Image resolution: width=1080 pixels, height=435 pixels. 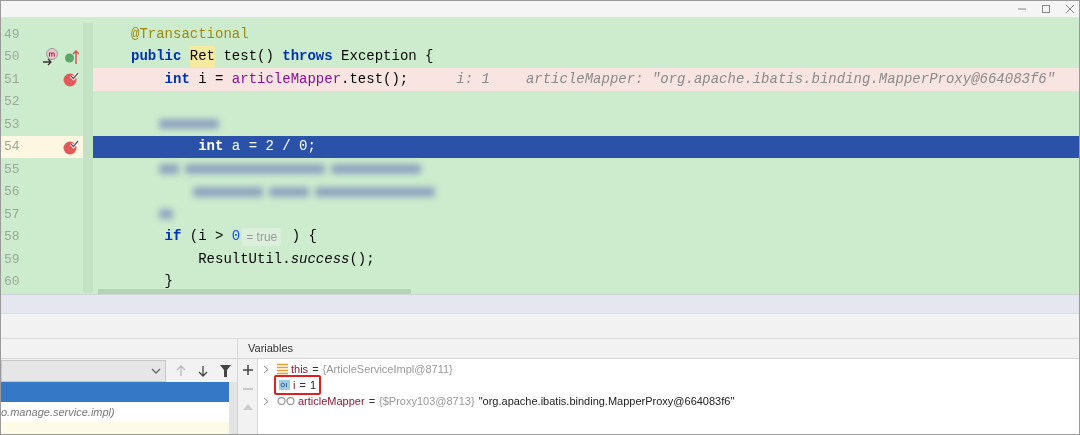 What do you see at coordinates (202, 57) in the screenshot?
I see `highlighted-word: Ret` at bounding box center [202, 57].